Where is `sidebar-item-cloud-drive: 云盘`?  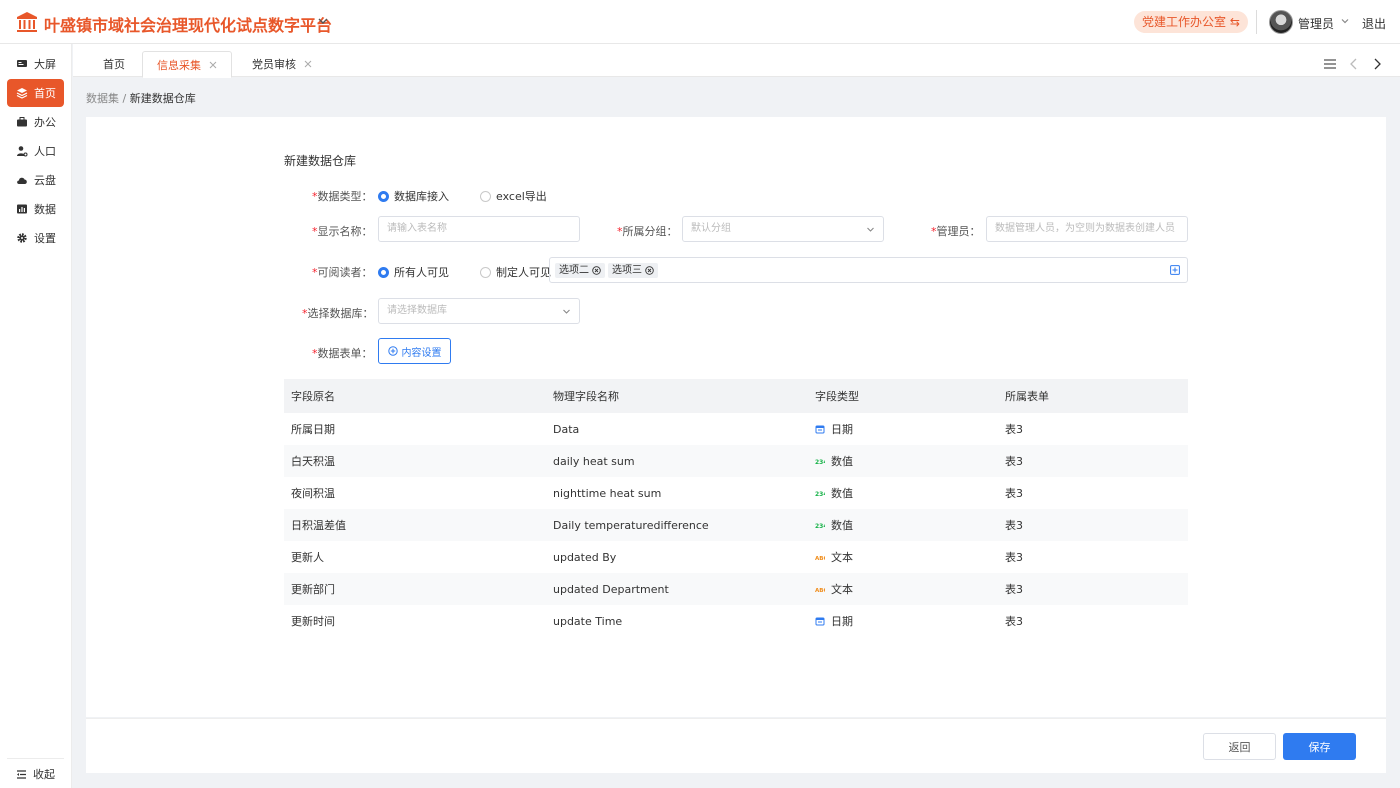 sidebar-item-cloud-drive: 云盘 is located at coordinates (35, 180).